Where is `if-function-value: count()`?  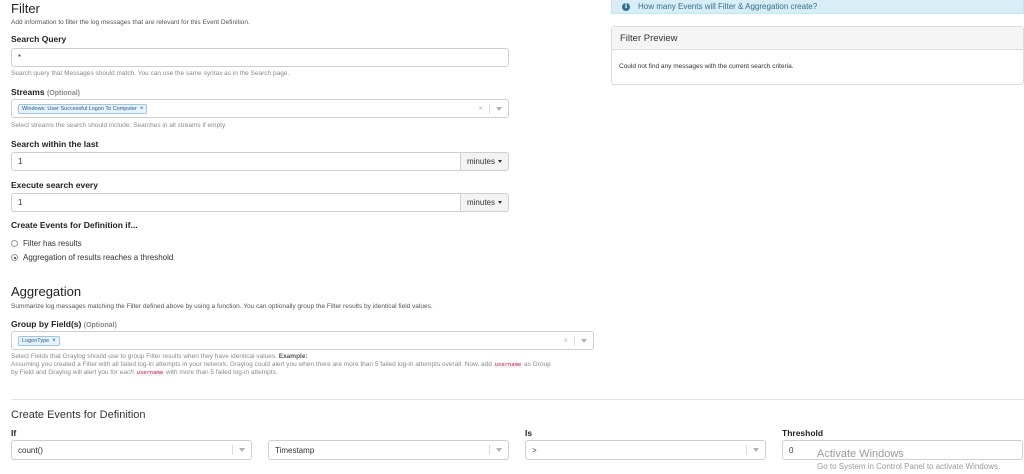 if-function-value: count() is located at coordinates (30, 450).